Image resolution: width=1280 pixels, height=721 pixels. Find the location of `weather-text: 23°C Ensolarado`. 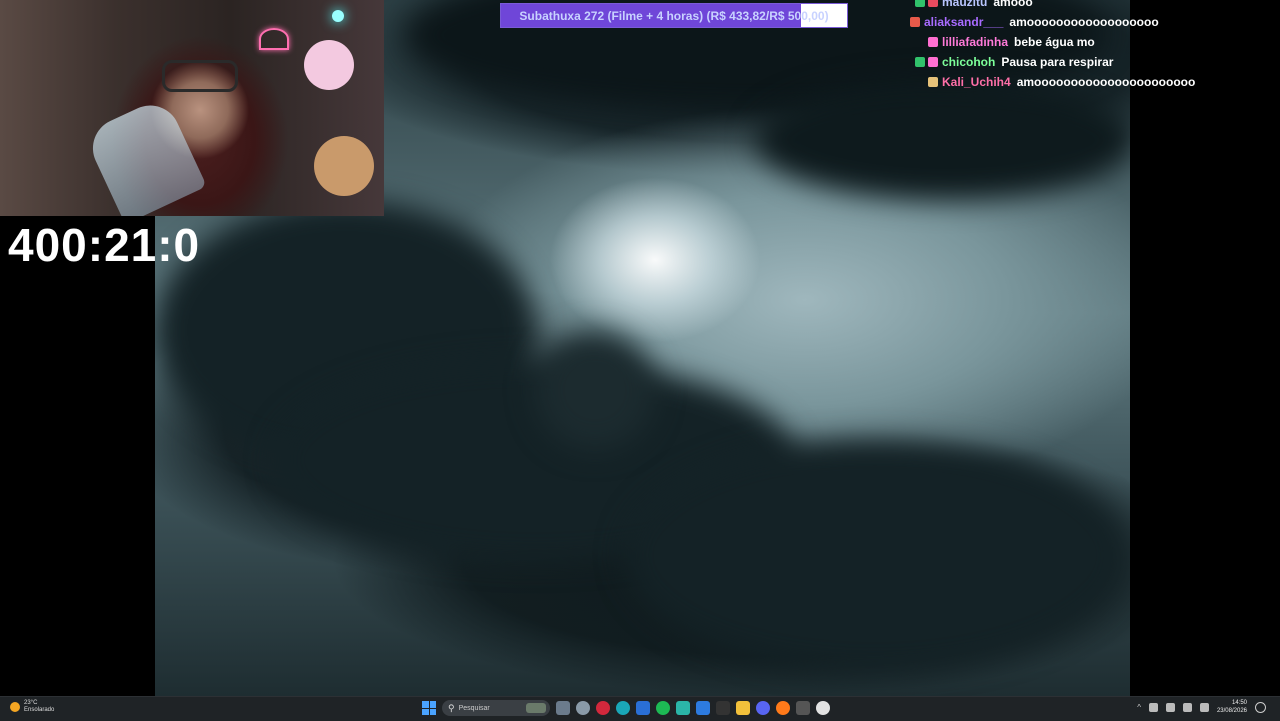

weather-text: 23°C Ensolarado is located at coordinates (39, 707).